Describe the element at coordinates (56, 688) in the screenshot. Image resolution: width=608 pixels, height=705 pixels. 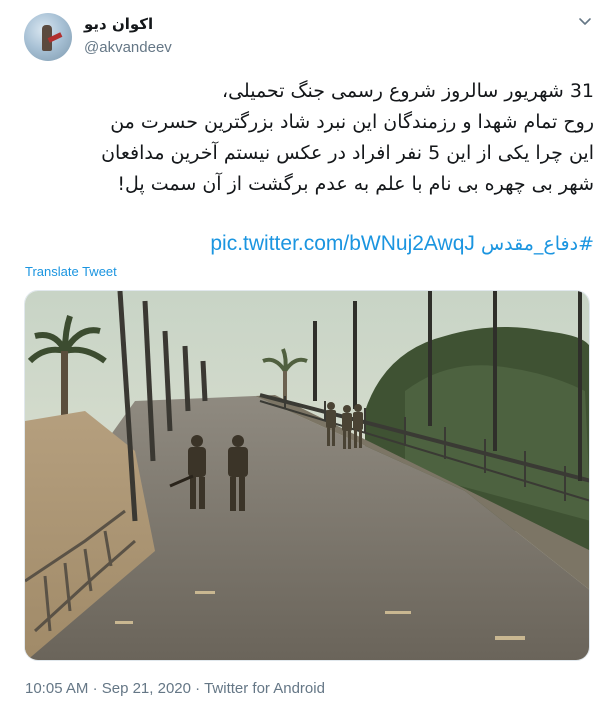
I see `tweet-time: 10:05 AM` at that location.